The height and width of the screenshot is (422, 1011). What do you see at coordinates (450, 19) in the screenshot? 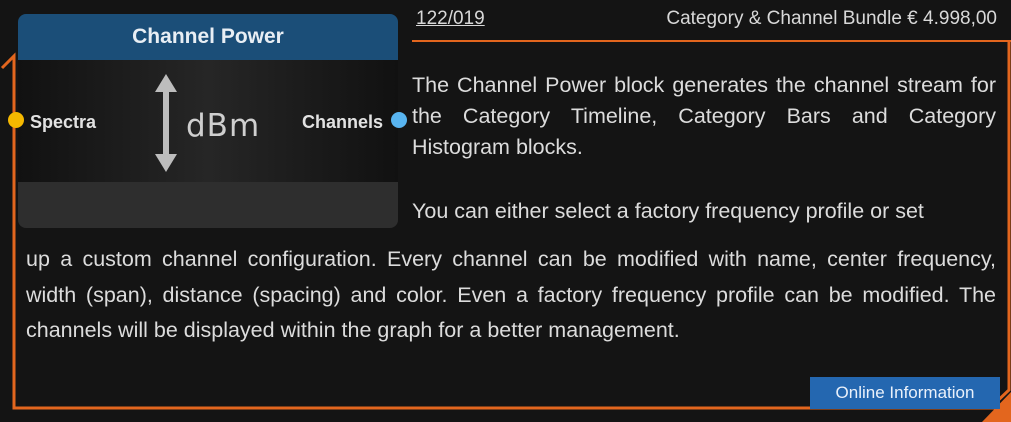
I see `product-code-link: 122/019` at bounding box center [450, 19].